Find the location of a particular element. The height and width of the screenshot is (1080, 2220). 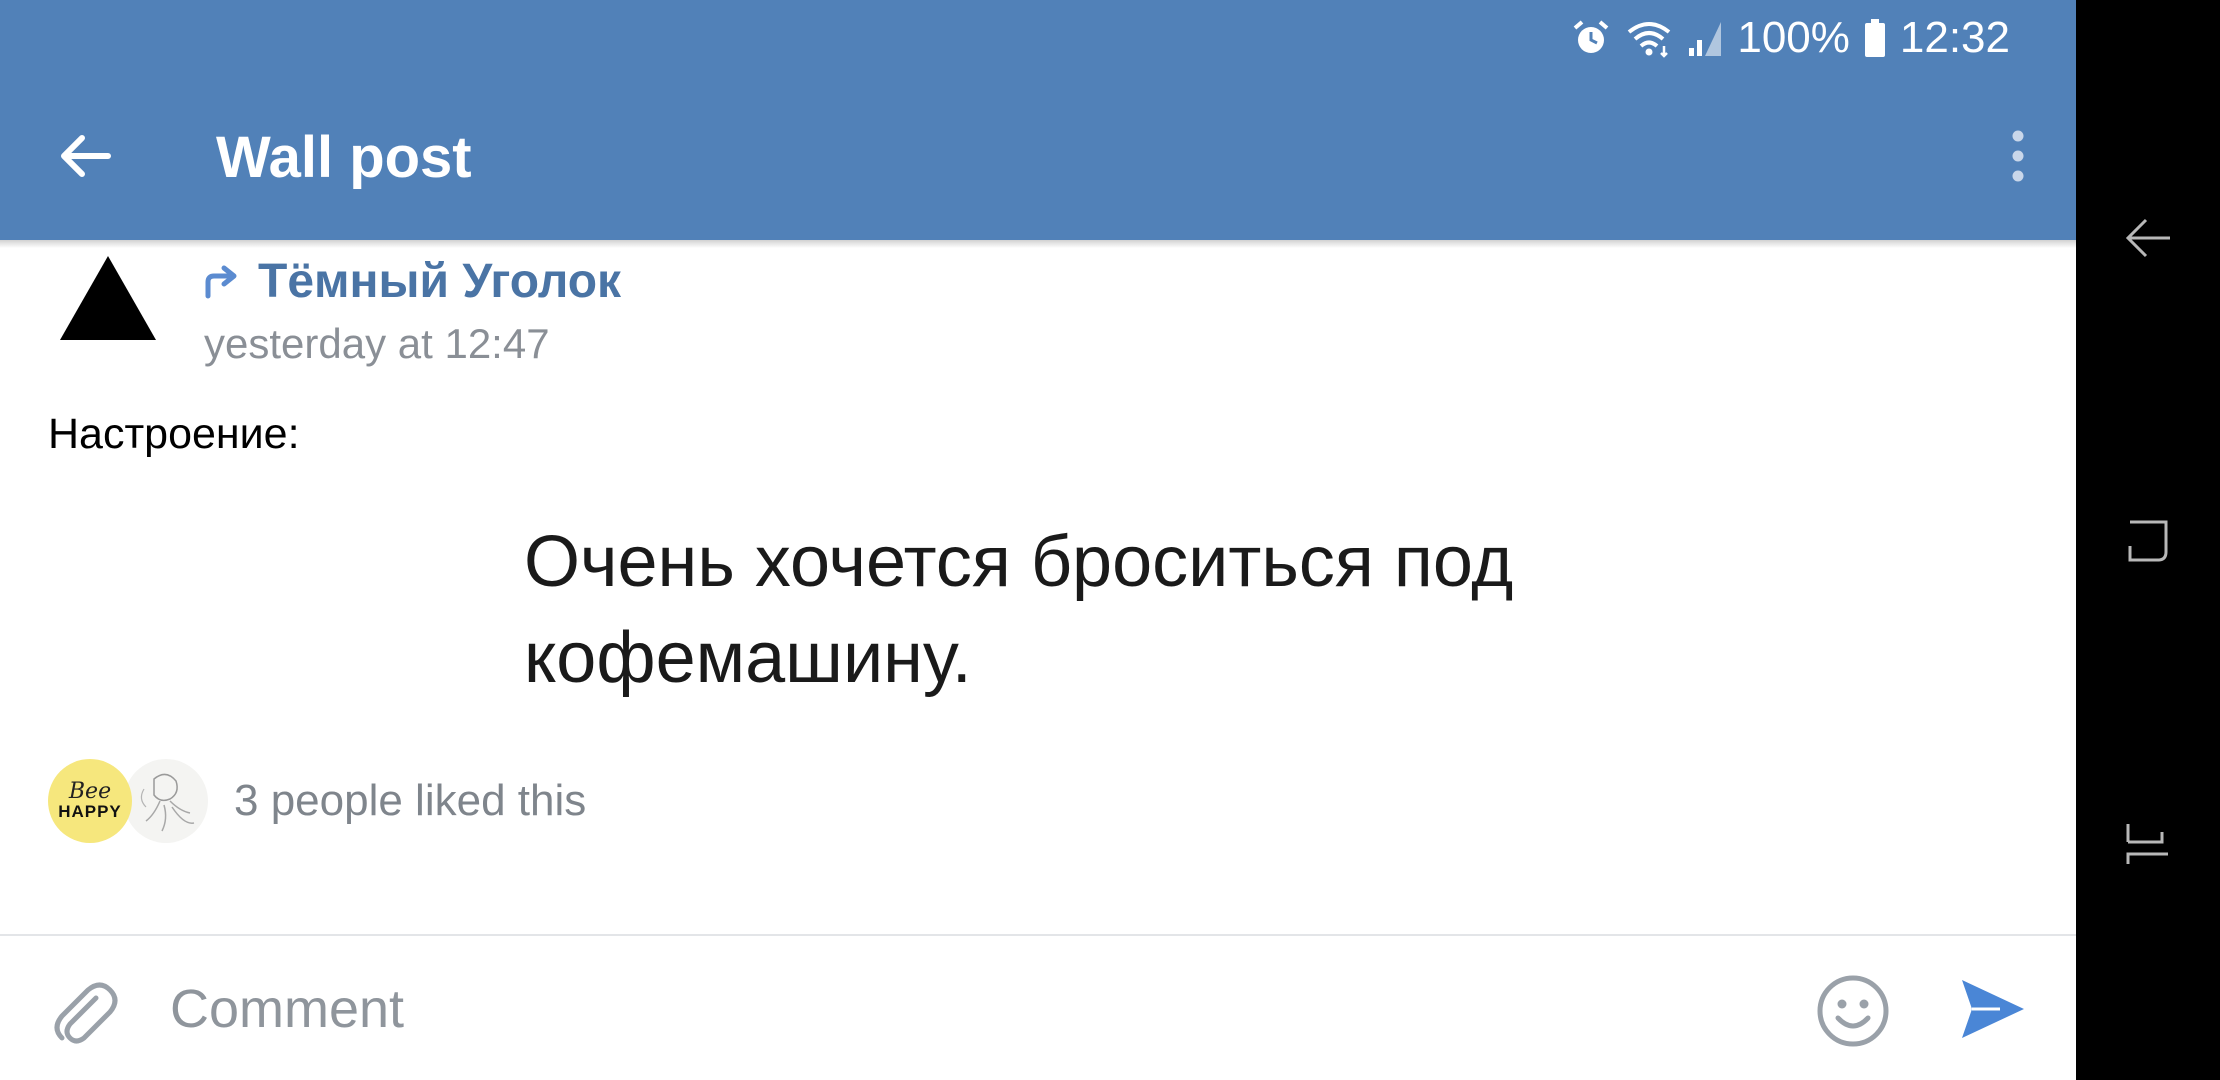

post-image: Очень хочется броситься под кофемашину. is located at coordinates (1050, 605).